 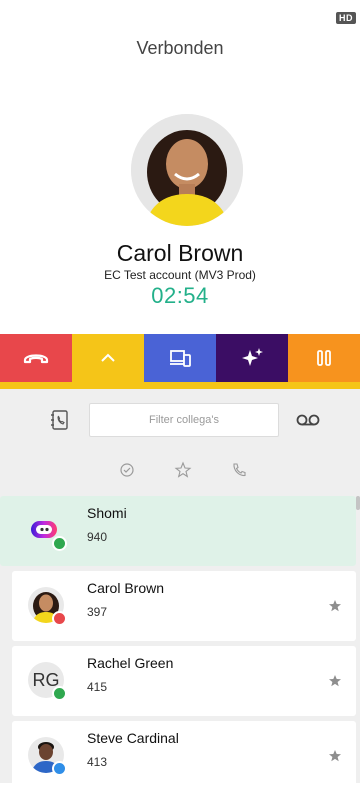 I want to click on sparkle-icon, so click(x=252, y=357).